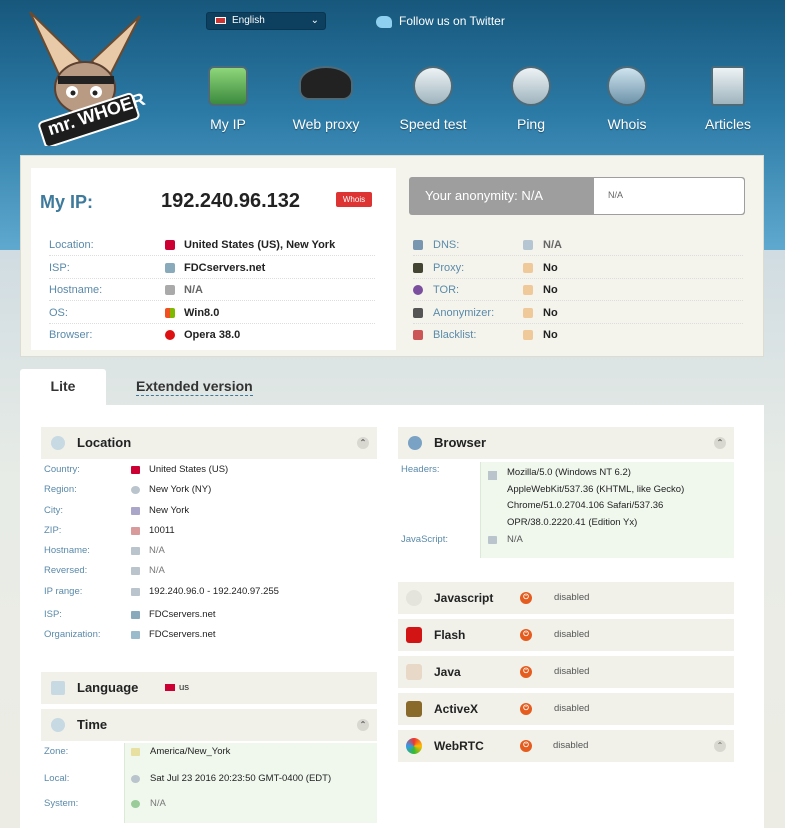  Describe the element at coordinates (418, 313) in the screenshot. I see `anonymizer-icon` at that location.